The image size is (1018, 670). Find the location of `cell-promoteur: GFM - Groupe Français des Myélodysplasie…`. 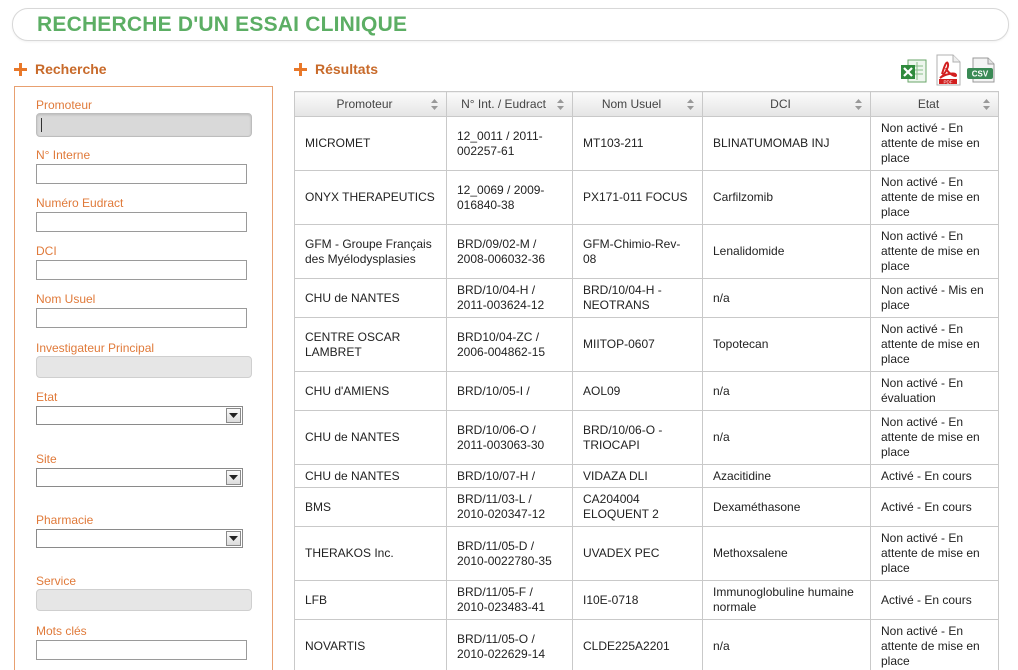

cell-promoteur: GFM - Groupe Français des Myélodysplasie… is located at coordinates (370, 251).